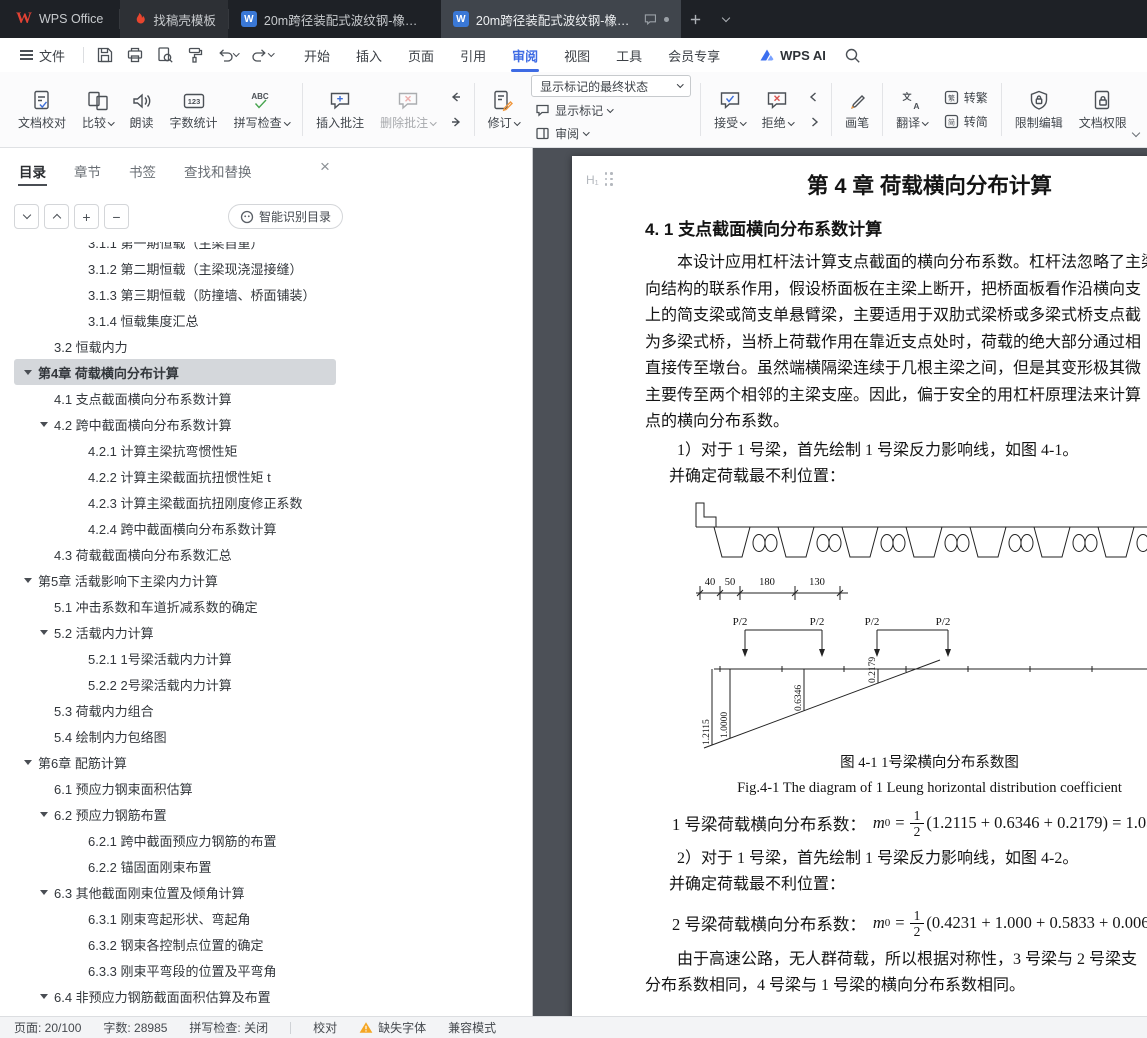 The image size is (1147, 1038). What do you see at coordinates (56, 216) in the screenshot?
I see `toc-previous-button` at bounding box center [56, 216].